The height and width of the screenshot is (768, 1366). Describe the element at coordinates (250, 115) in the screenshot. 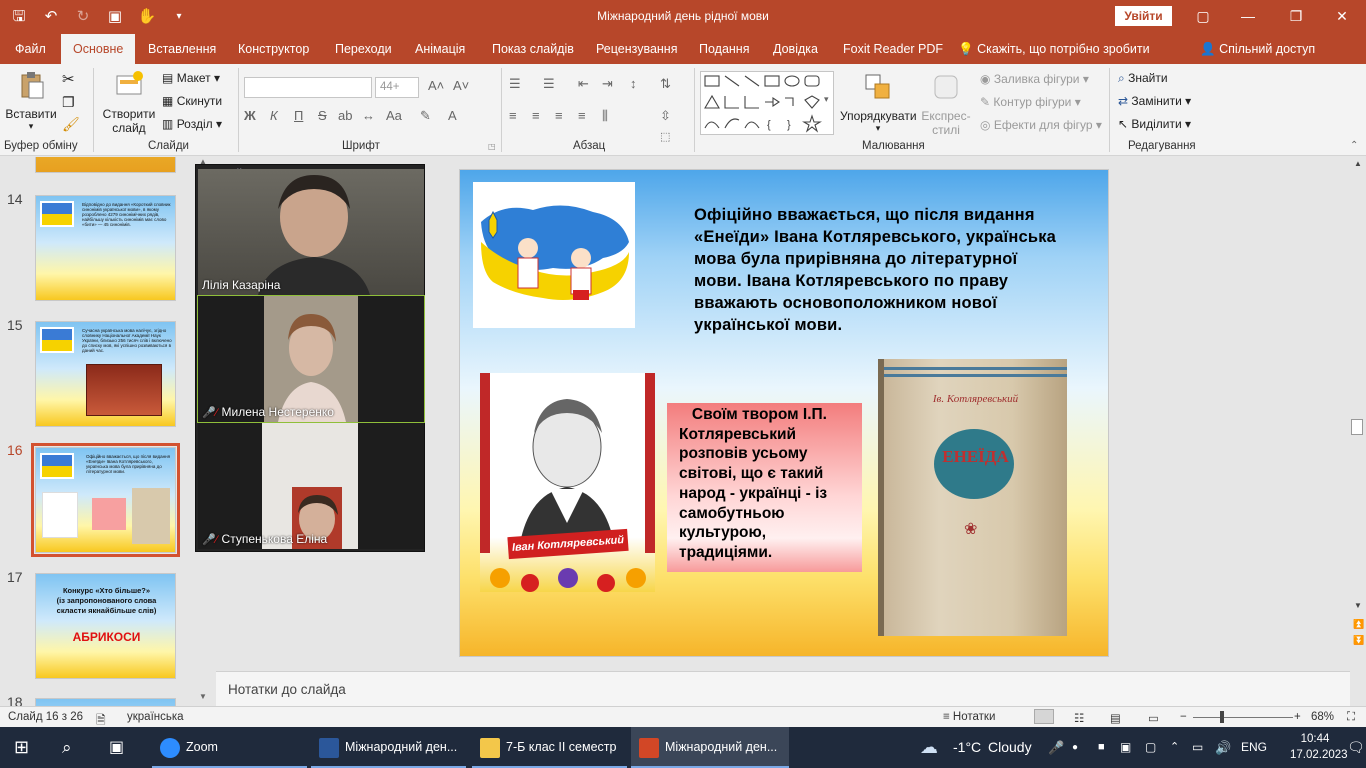

I see `bold-button: Ж` at that location.